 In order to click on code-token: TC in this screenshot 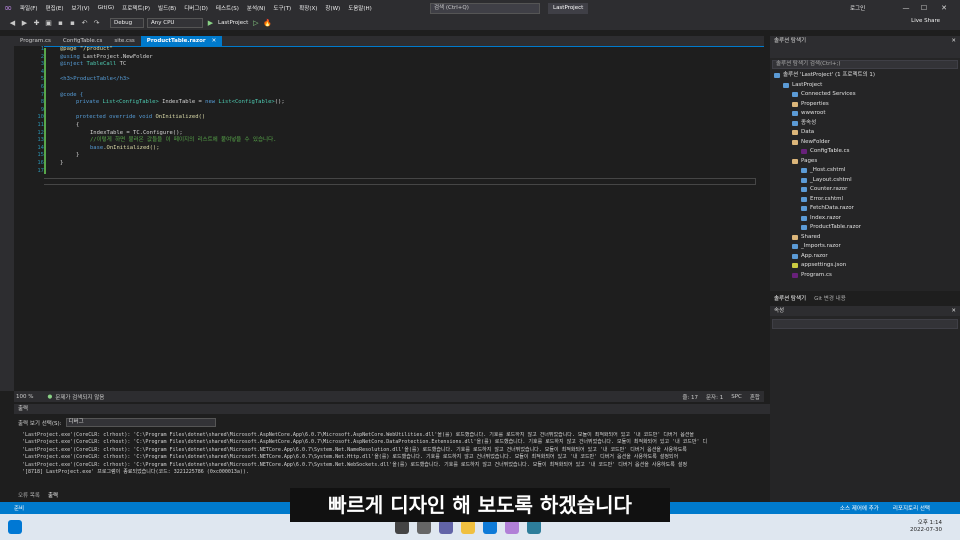, I will do `click(121, 64)`.